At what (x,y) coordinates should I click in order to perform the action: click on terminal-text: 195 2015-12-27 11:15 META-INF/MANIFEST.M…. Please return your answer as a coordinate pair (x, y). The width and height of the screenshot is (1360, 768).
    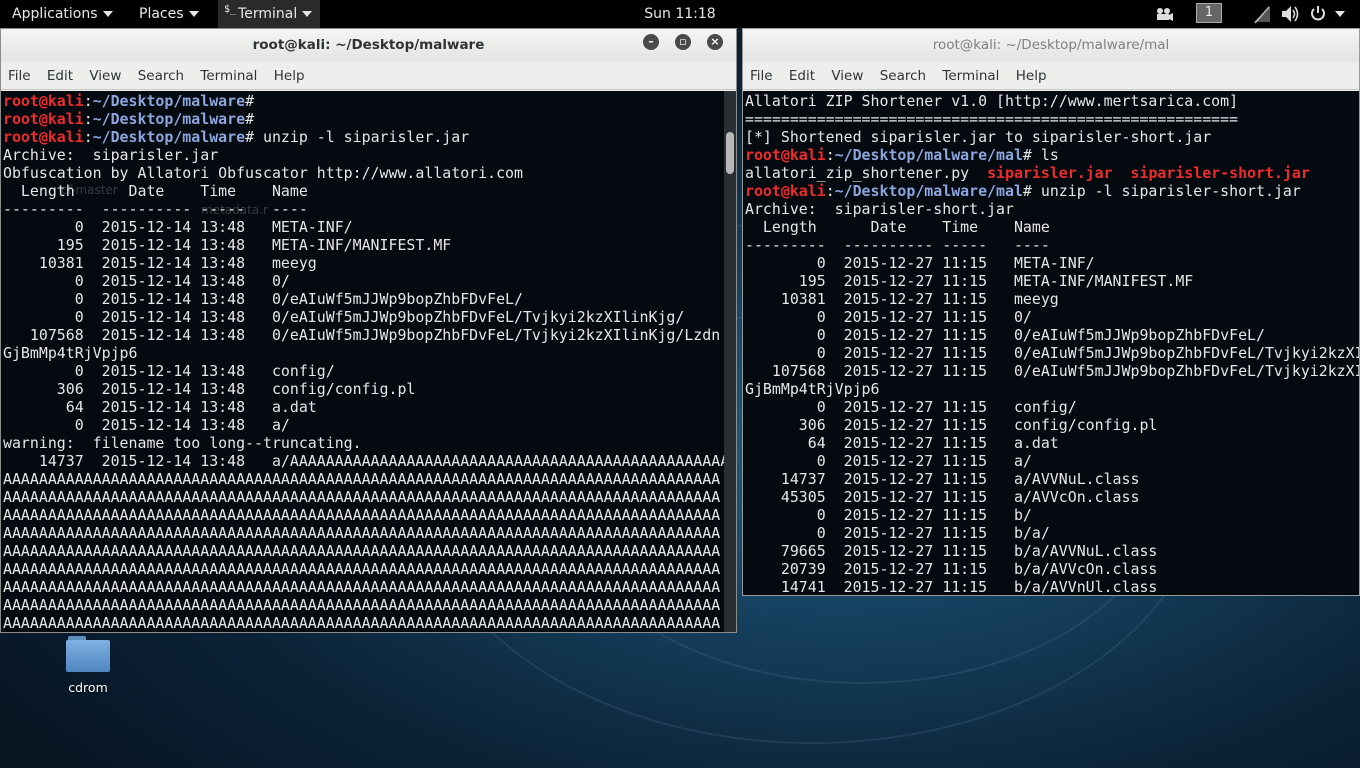
    Looking at the image, I should click on (969, 281).